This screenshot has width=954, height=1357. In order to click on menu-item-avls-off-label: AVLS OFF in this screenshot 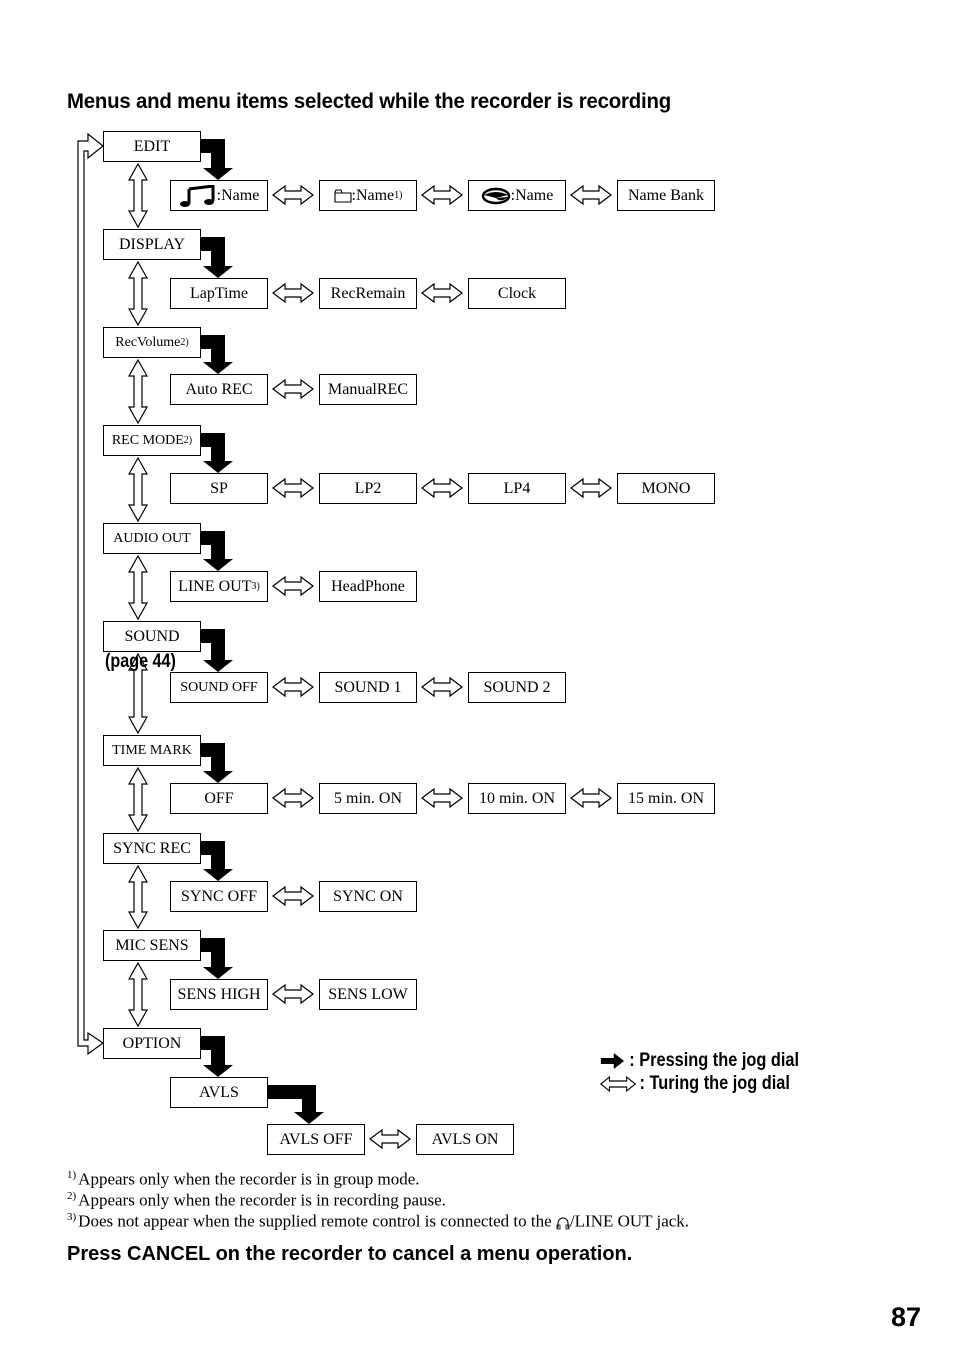, I will do `click(316, 1139)`.